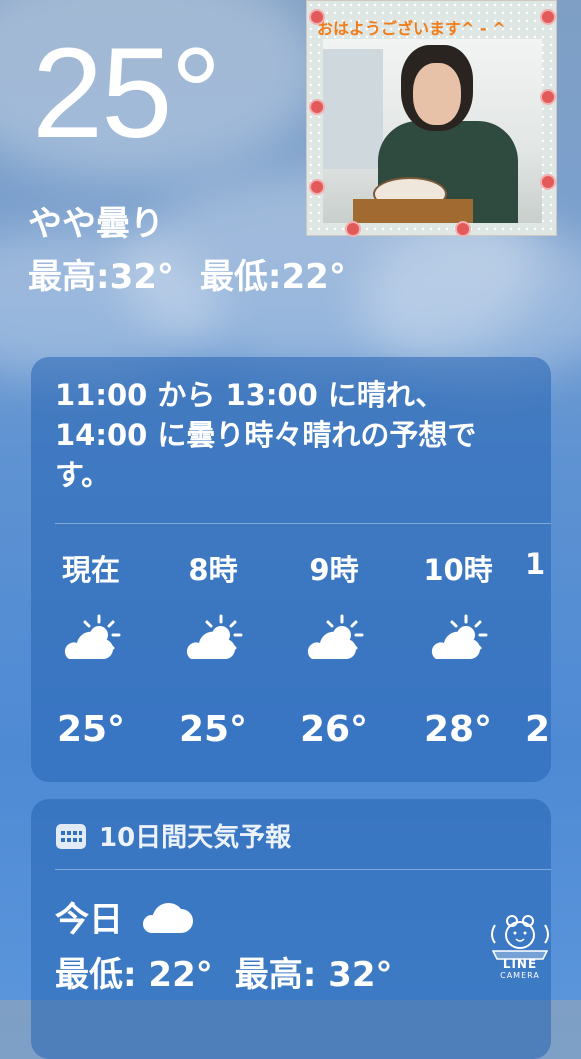  Describe the element at coordinates (266, 435) in the screenshot. I see `forecast-summary: 11:00 から 13:00 に晴れ、14:00 に曇り時々晴れの予想です。` at that location.